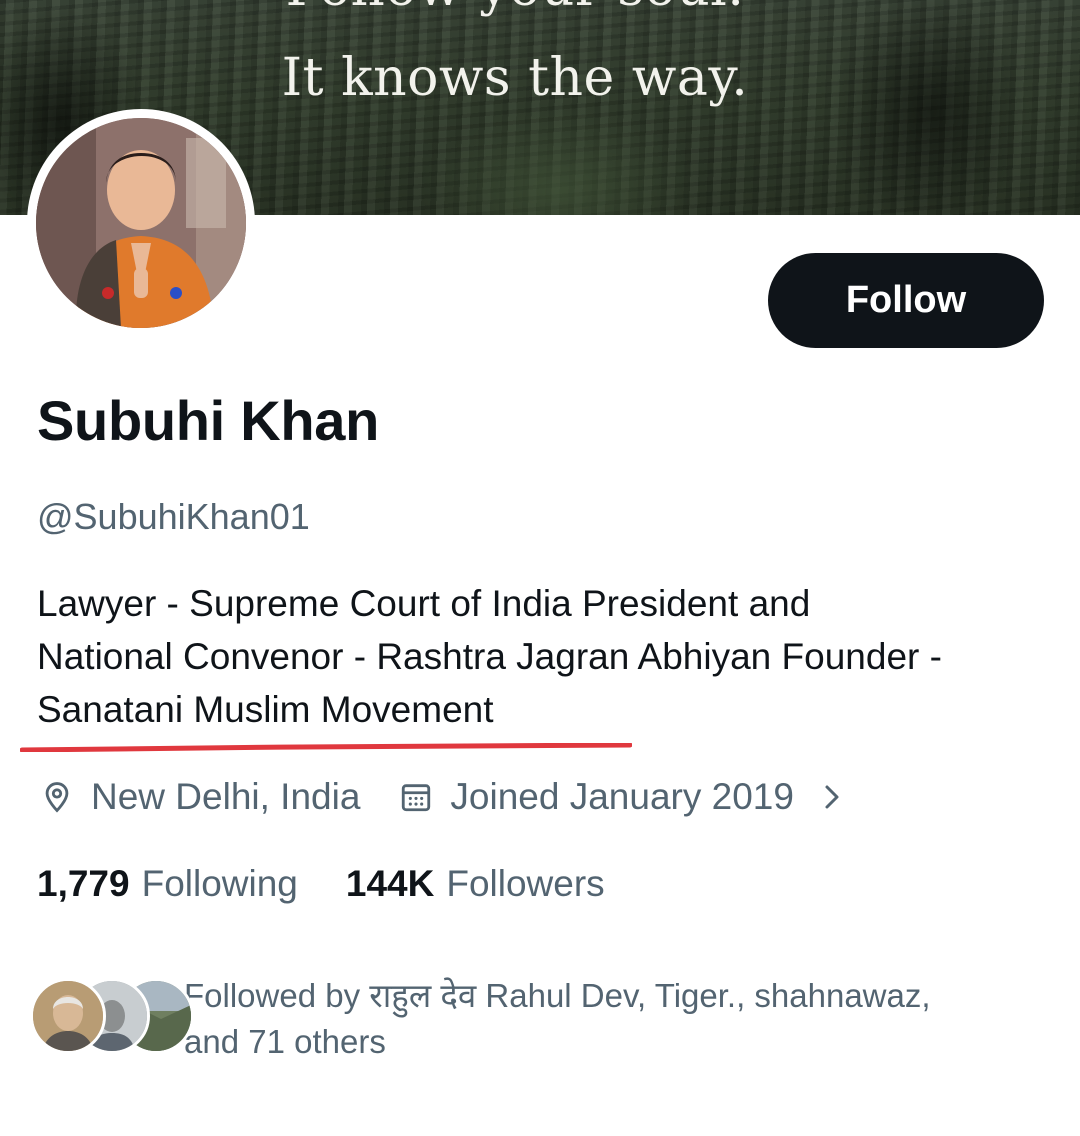  I want to click on followers-label: Followers, so click(525, 883).